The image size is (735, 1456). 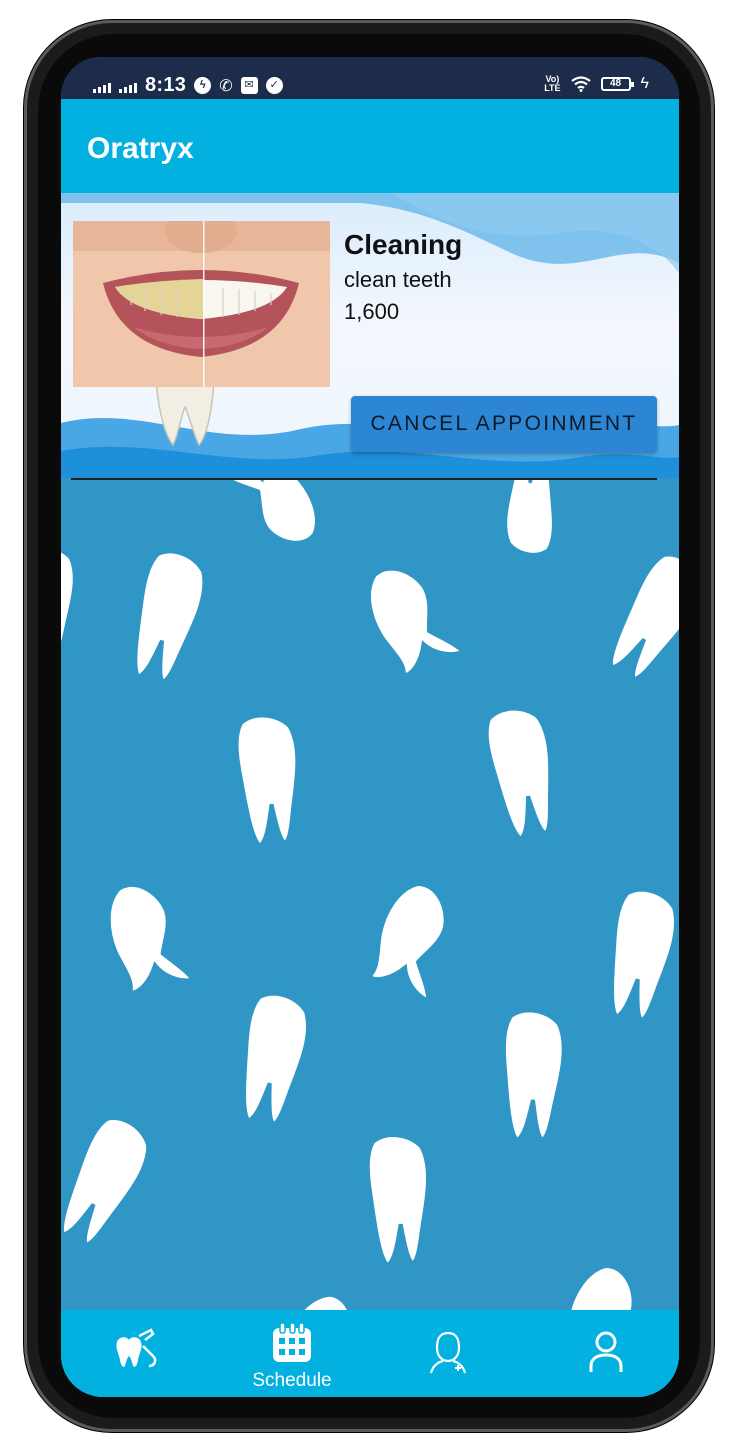 I want to click on nav-schedule-label: Schedule, so click(x=292, y=1380).